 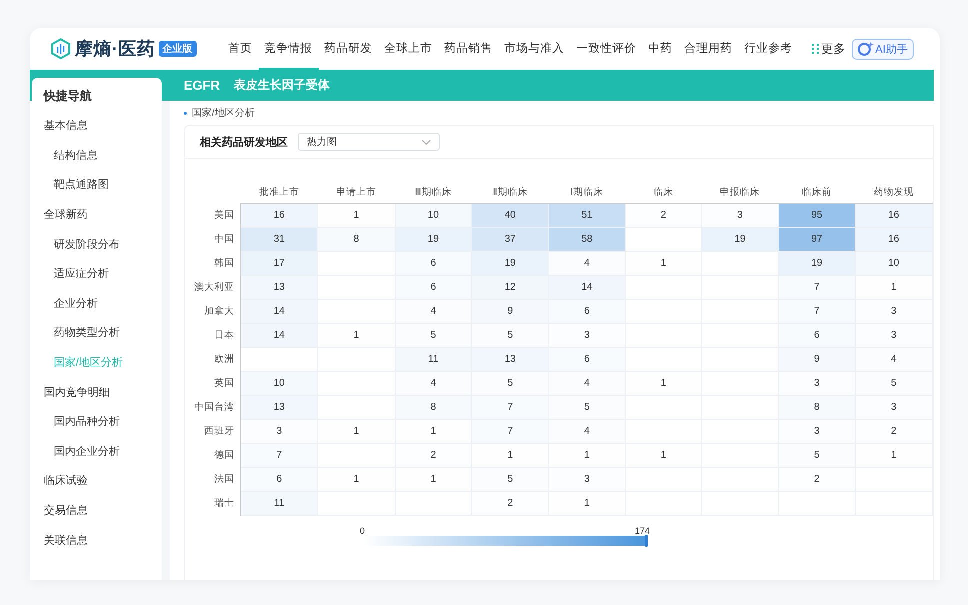 What do you see at coordinates (70, 273) in the screenshot?
I see `sidebar-item: 适应症分析` at bounding box center [70, 273].